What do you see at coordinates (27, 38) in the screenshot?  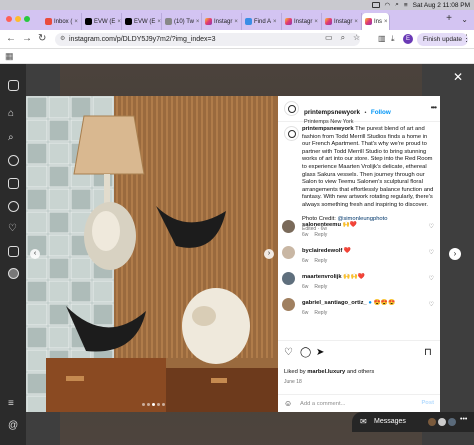 I see `forward-arrow-icon: →` at bounding box center [27, 38].